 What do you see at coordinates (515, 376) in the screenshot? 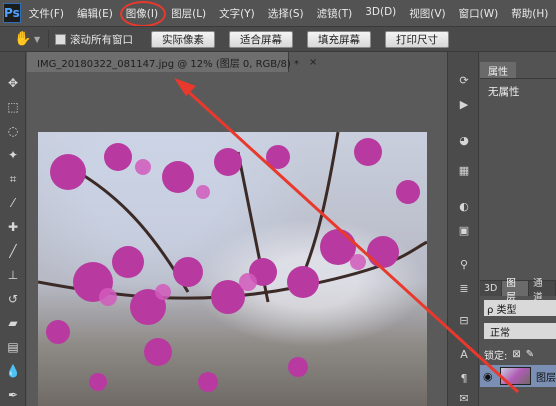
I see `layer-thumbnail` at bounding box center [515, 376].